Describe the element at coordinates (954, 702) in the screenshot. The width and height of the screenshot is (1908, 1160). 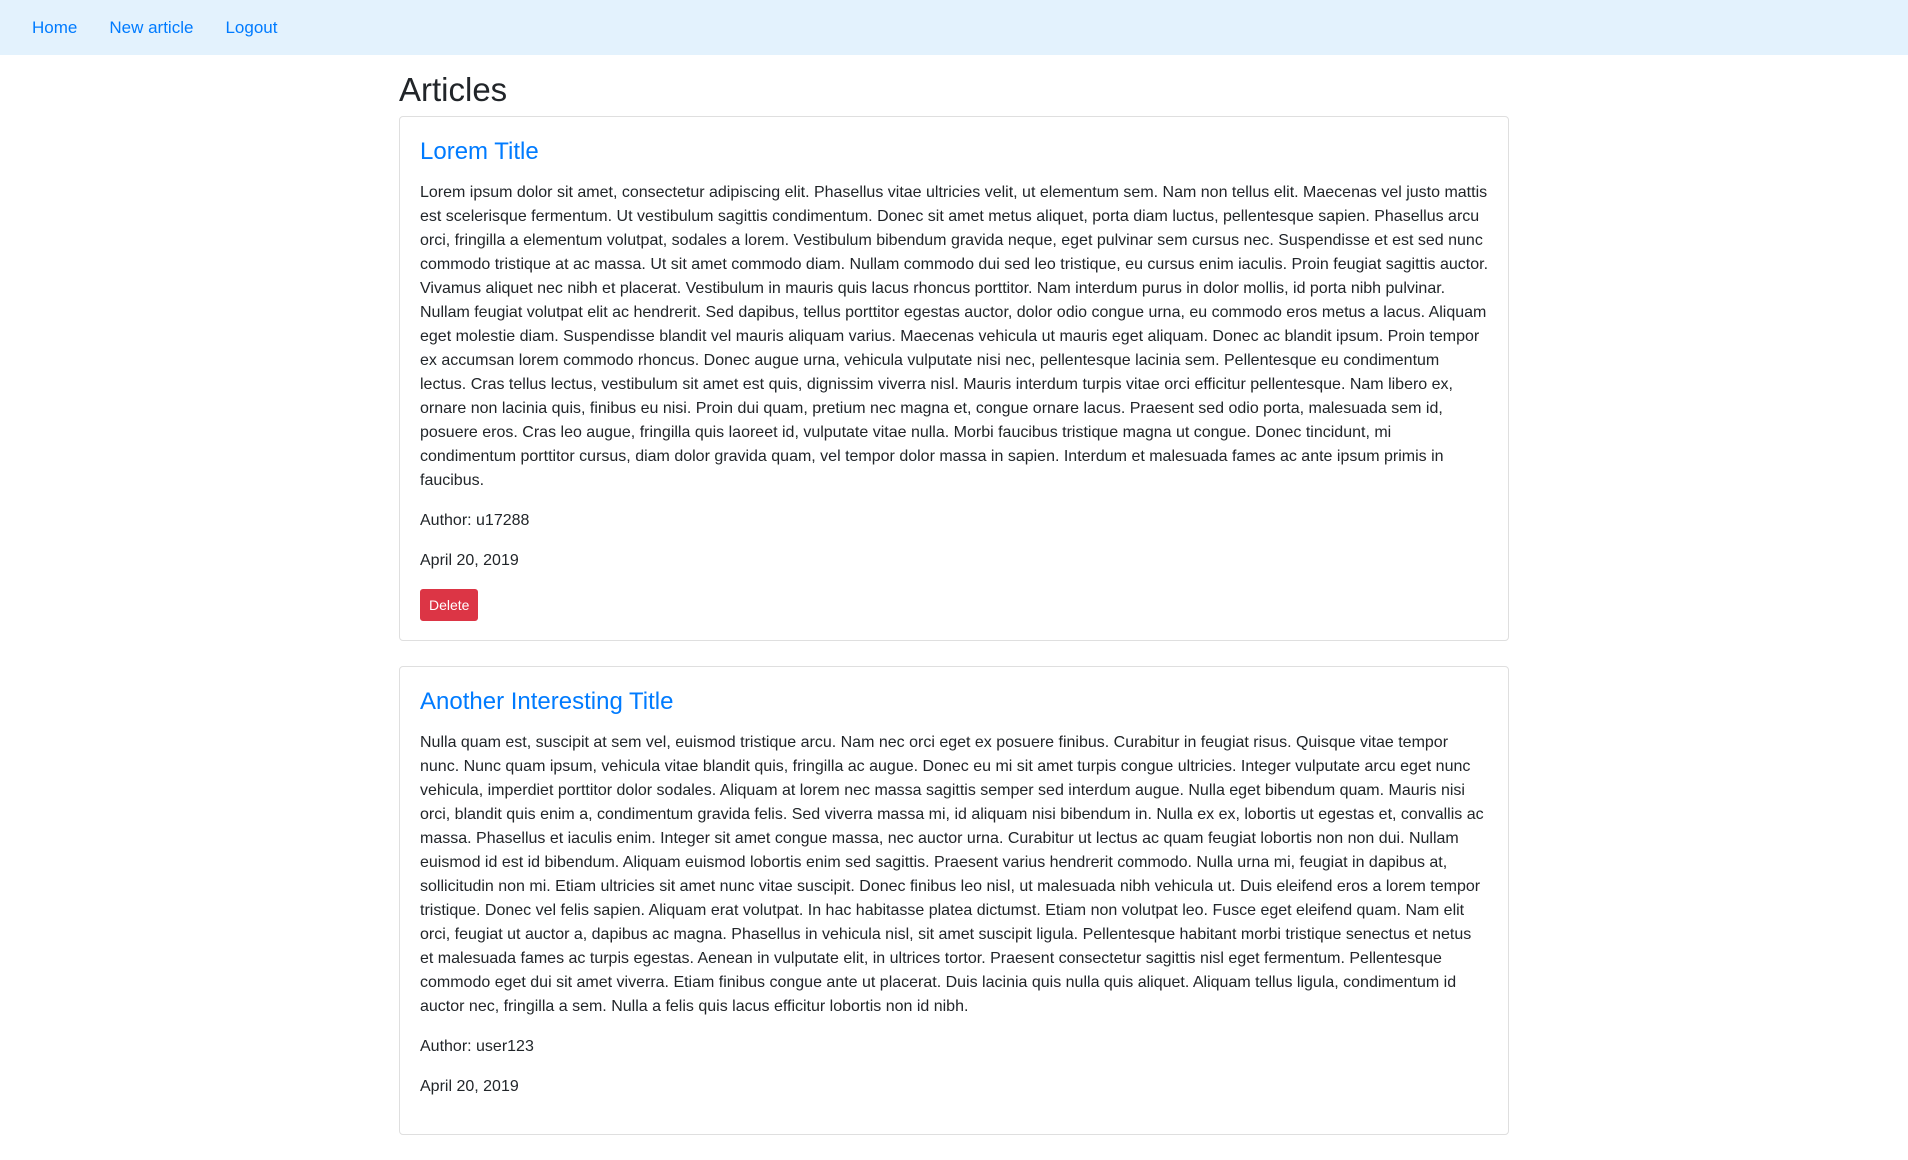
I see `article-title-link: Another Interesting Title` at that location.